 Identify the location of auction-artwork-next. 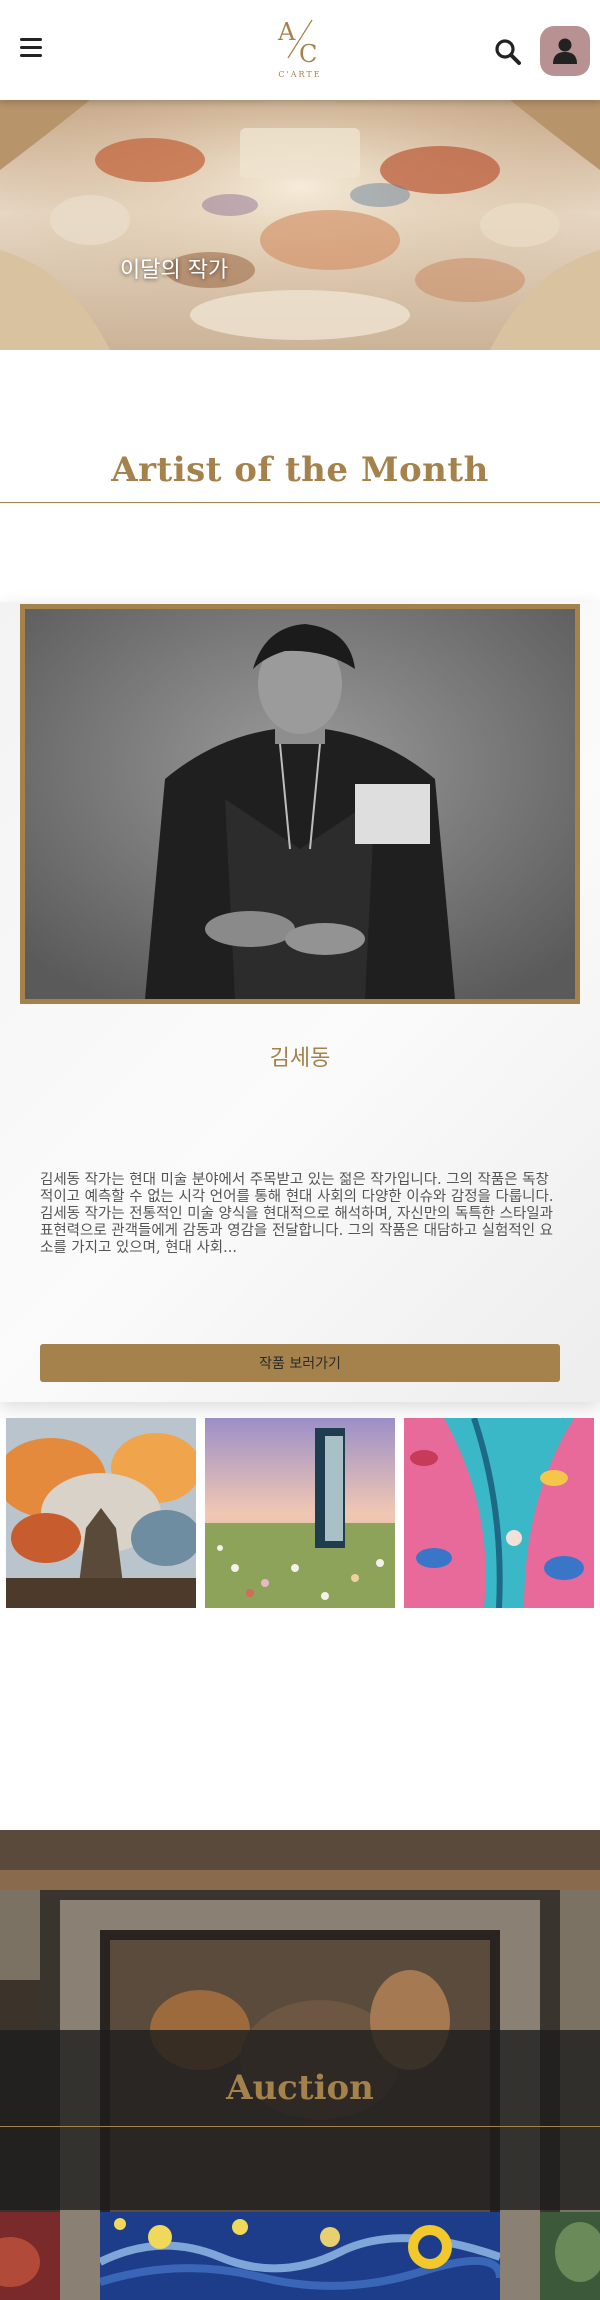
(570, 2256).